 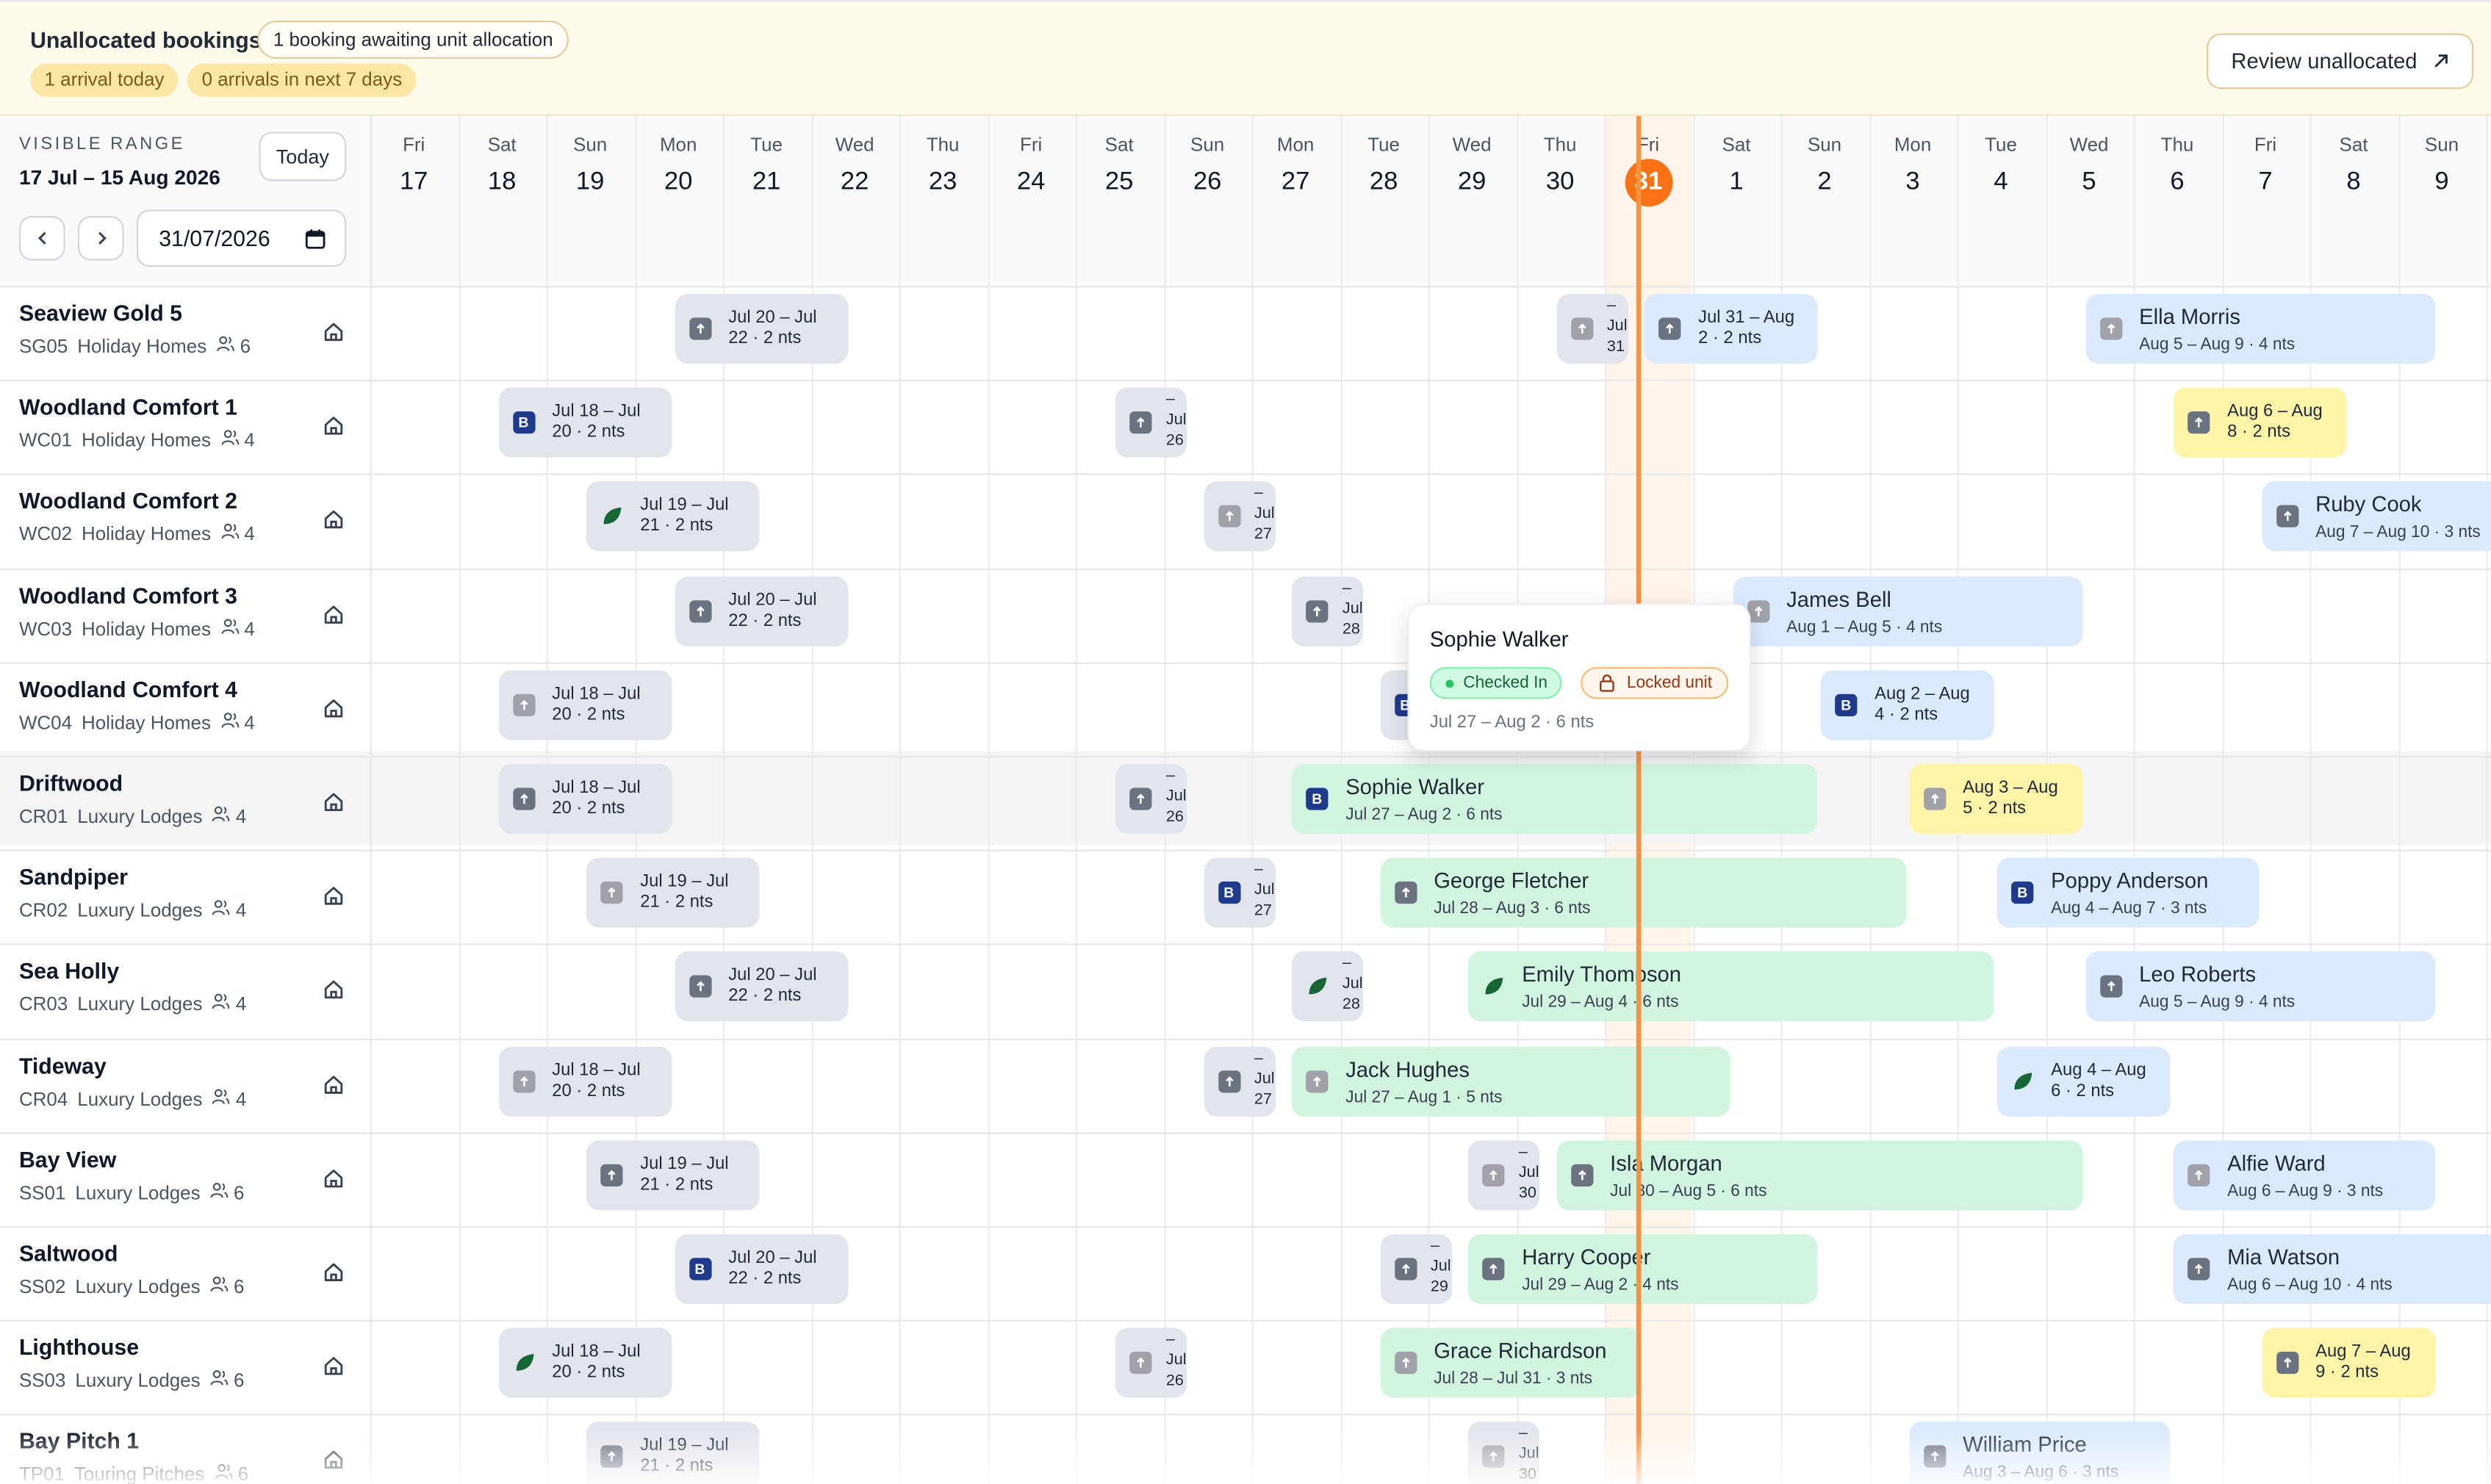 What do you see at coordinates (190, 991) in the screenshot?
I see `unit-row-cr03: Sea Holly CR03 Luxury Lodges 4` at bounding box center [190, 991].